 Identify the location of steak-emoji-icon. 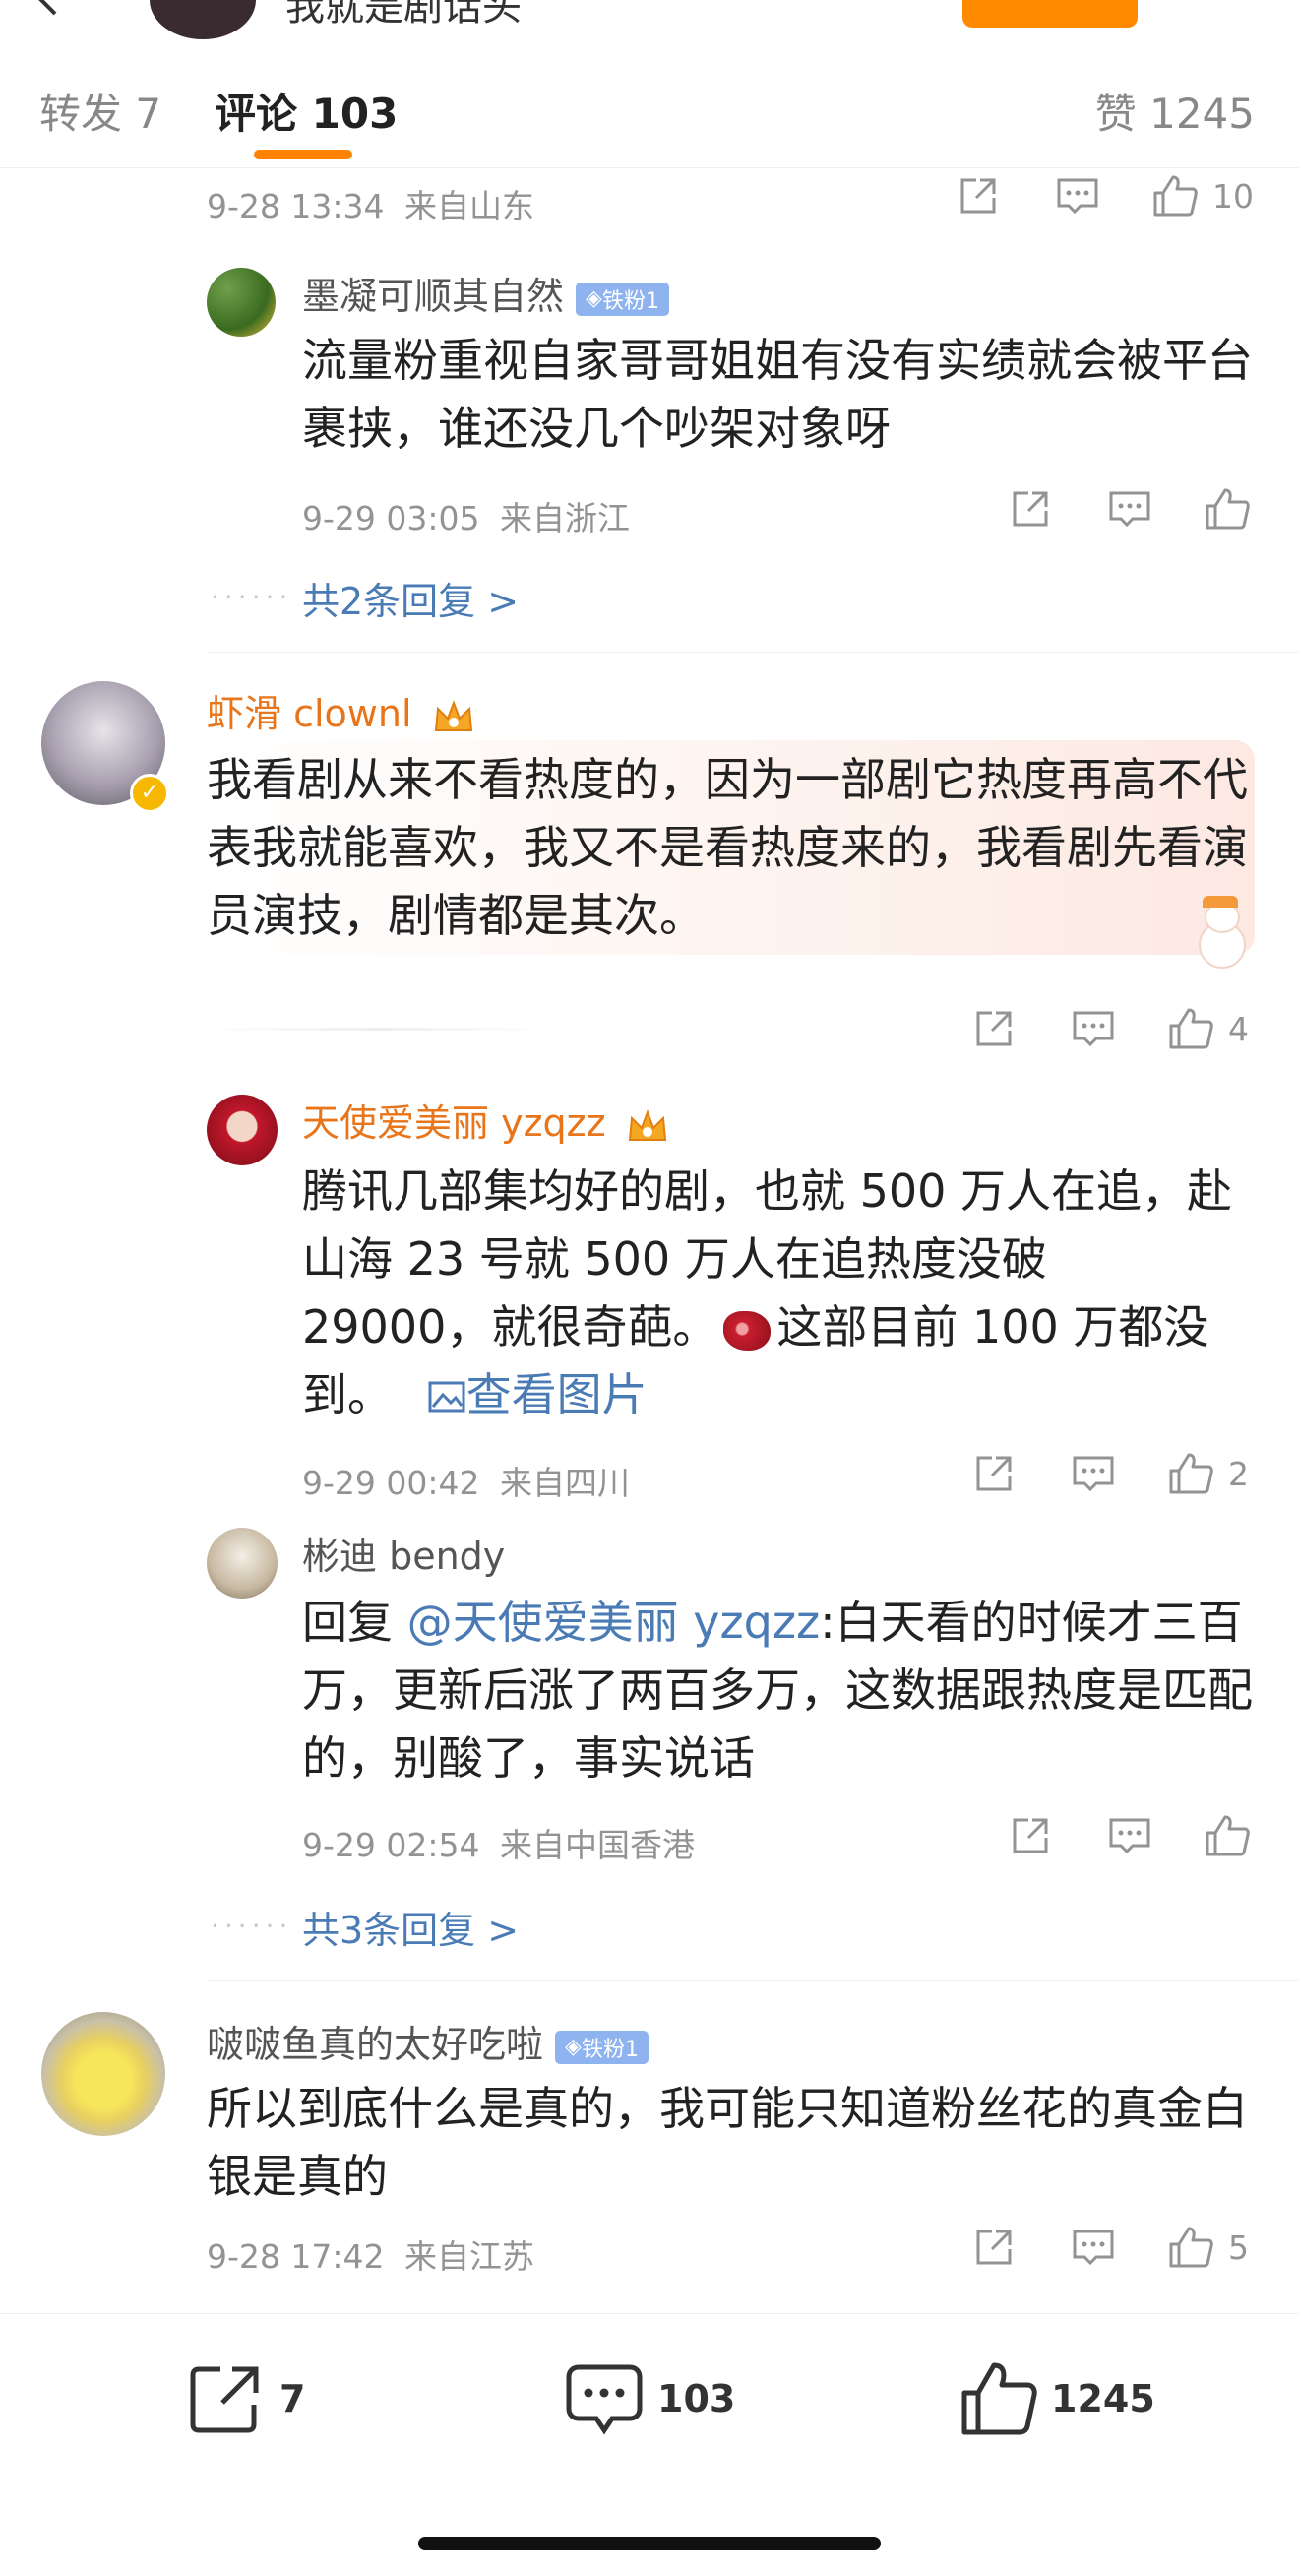
(748, 1330).